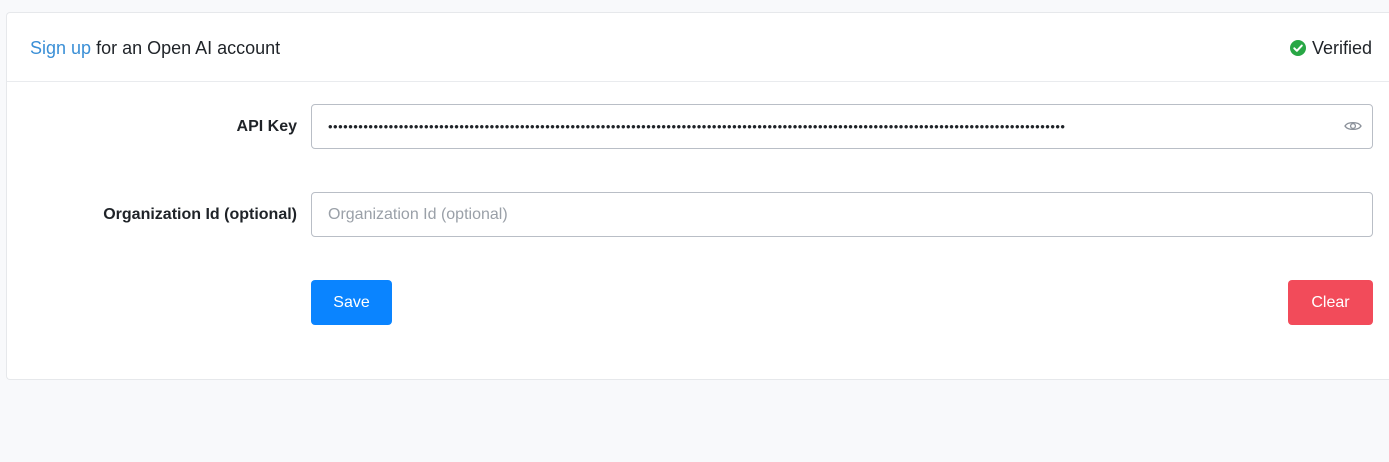 Image resolution: width=1389 pixels, height=462 pixels. Describe the element at coordinates (60, 48) in the screenshot. I see `signup-link: Sign up` at that location.